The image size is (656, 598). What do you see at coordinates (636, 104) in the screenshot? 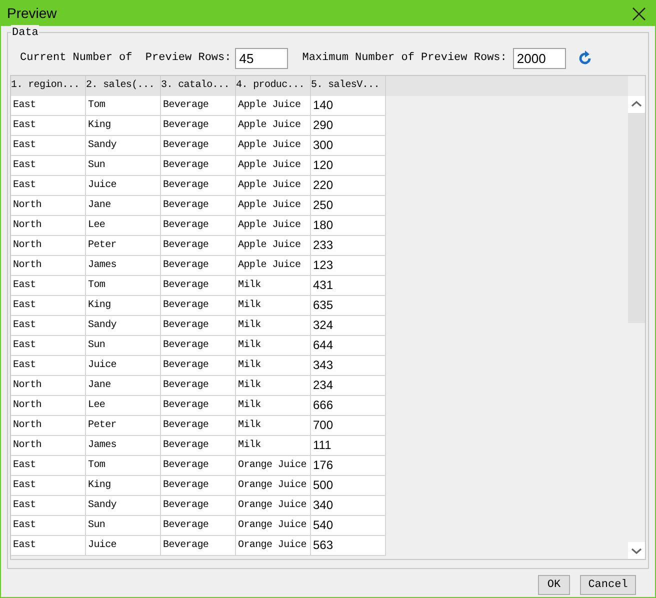
I see `scroll-up-icon` at bounding box center [636, 104].